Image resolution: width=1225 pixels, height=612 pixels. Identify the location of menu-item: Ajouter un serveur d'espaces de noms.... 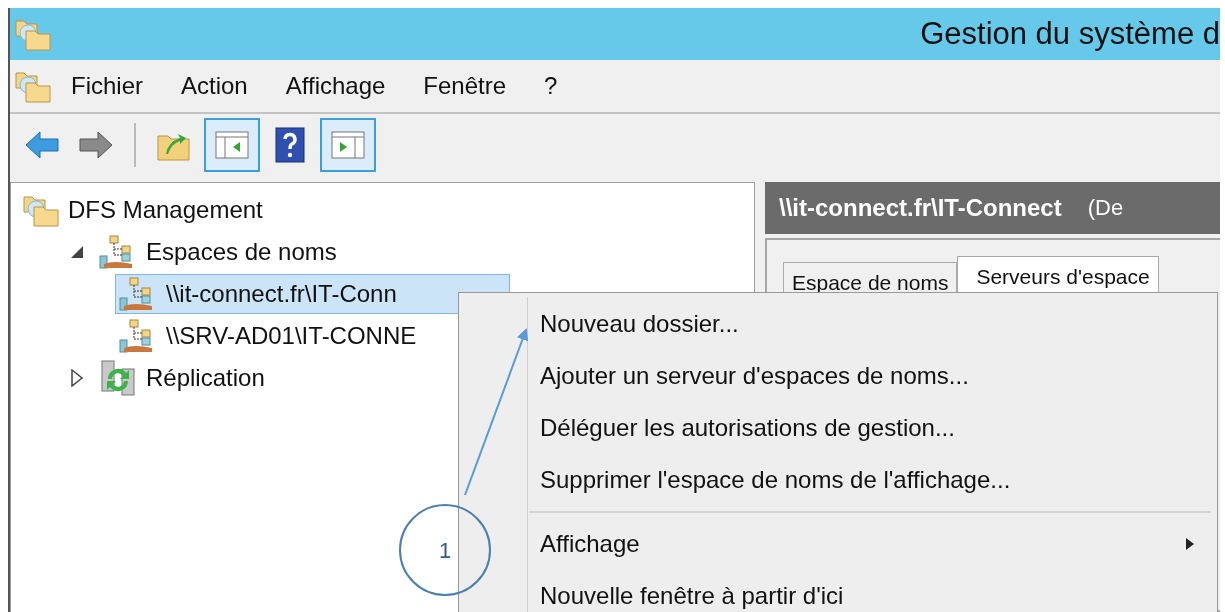
(838, 376).